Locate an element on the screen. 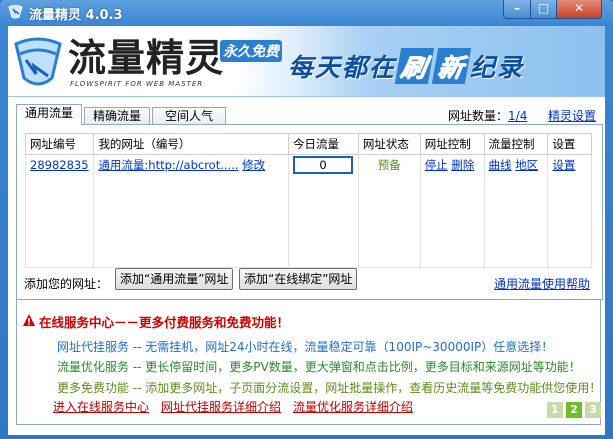 The image size is (613, 439). site-id-link: 28982835 is located at coordinates (59, 165).